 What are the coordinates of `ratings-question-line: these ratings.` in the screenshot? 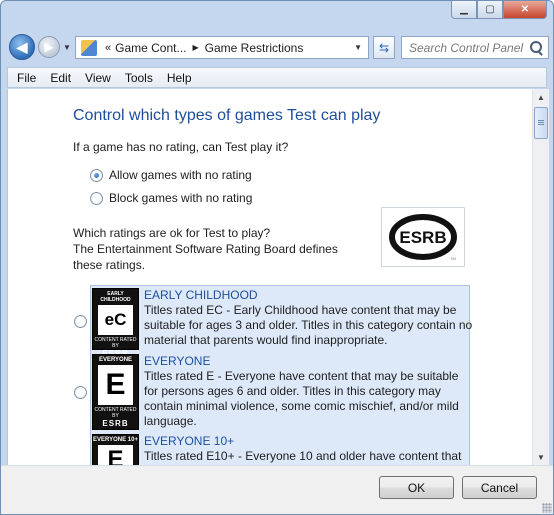 It's located at (109, 265).